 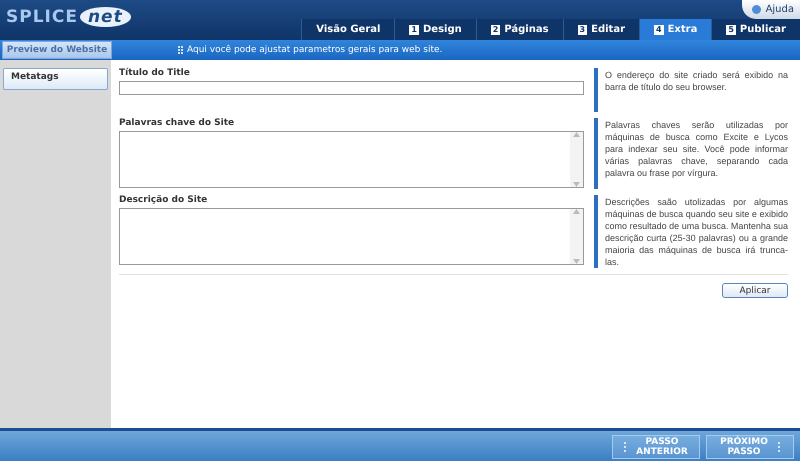 I want to click on input-field, so click(x=351, y=88).